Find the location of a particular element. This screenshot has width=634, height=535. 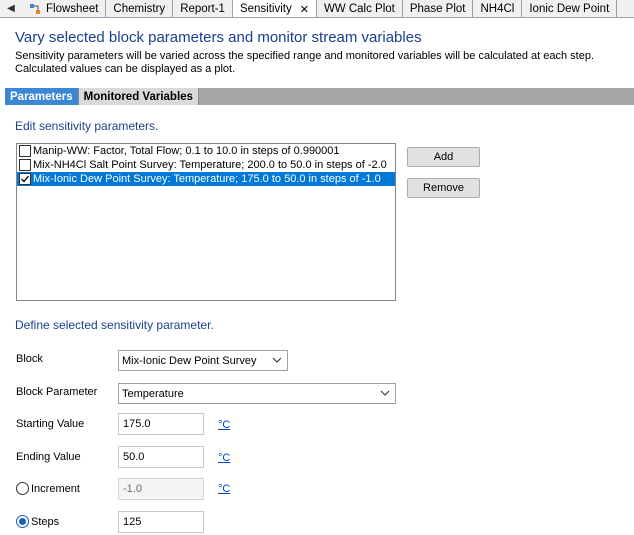

tab-ionic-dew-point: Ionic Dew Point is located at coordinates (570, 8).